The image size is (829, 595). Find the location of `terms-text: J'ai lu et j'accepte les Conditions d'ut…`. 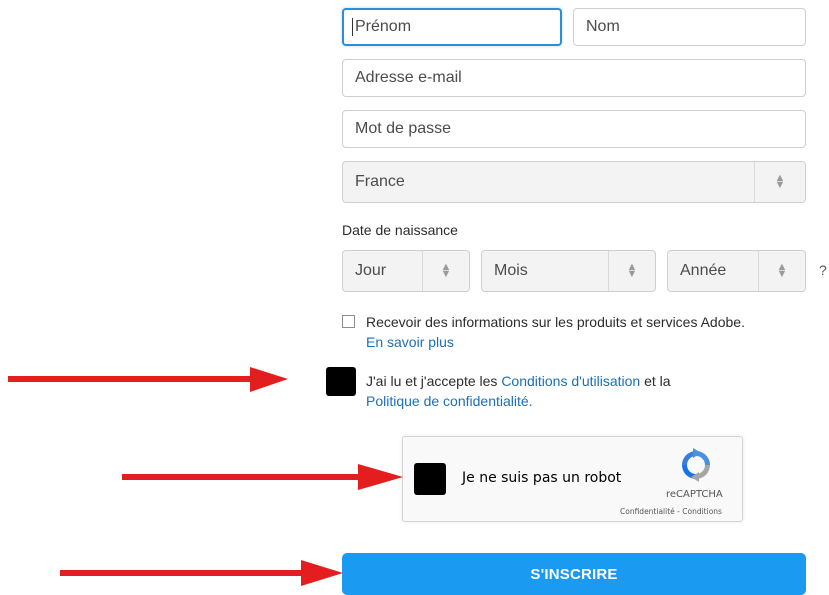

terms-text: J'ai lu et j'accepte les Conditions d'ut… is located at coordinates (586, 391).